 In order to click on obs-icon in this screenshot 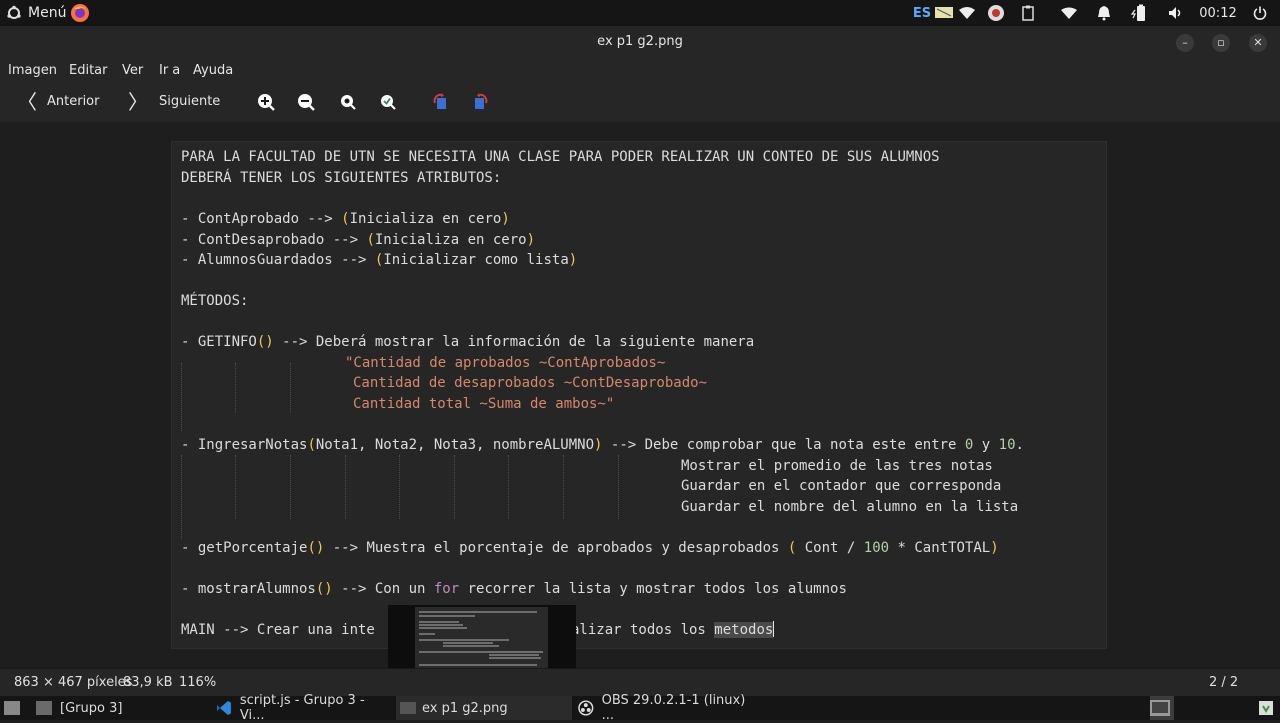, I will do `click(586, 708)`.